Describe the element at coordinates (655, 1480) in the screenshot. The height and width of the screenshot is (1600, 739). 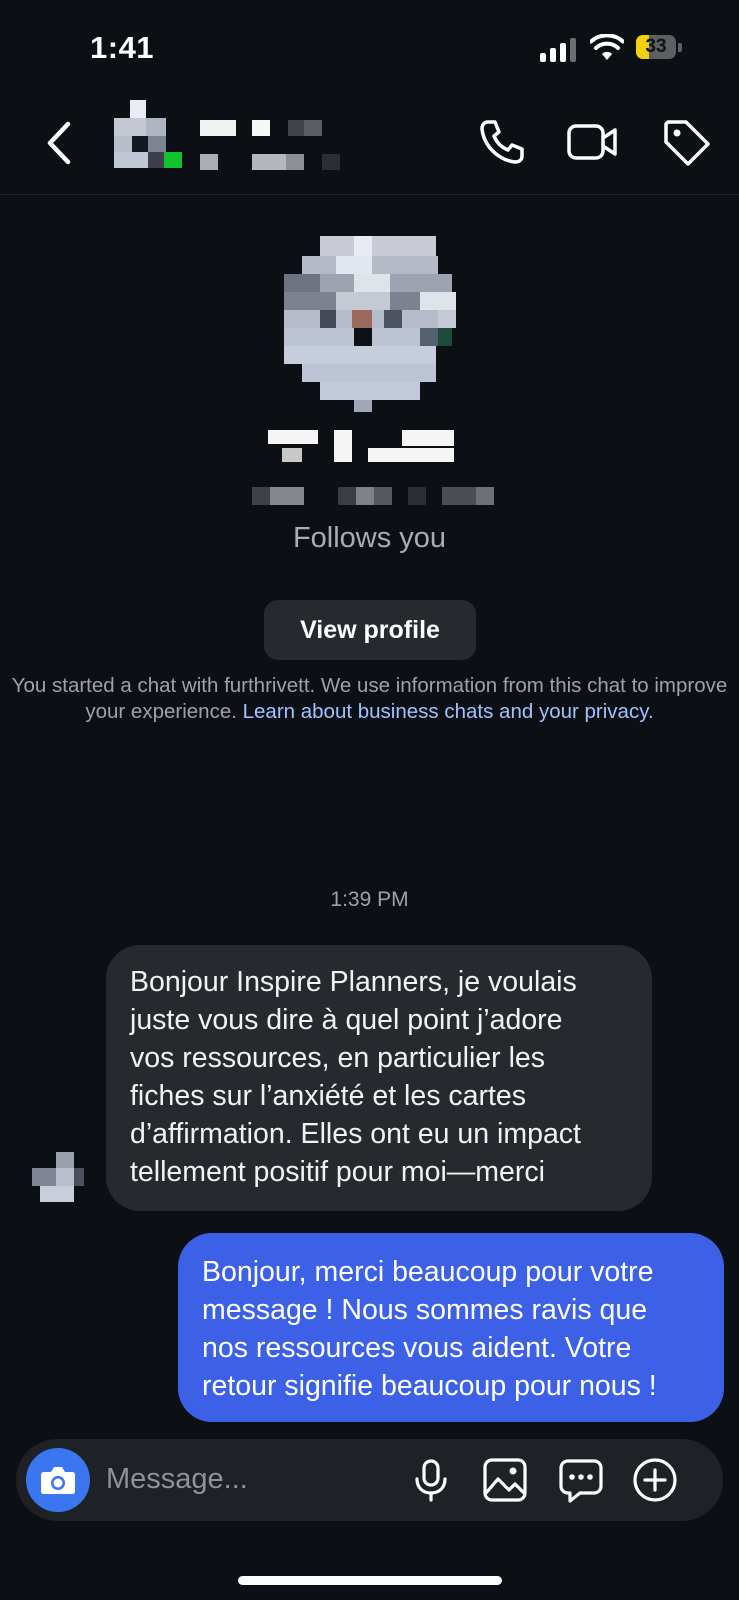
I see `plus-icon` at that location.